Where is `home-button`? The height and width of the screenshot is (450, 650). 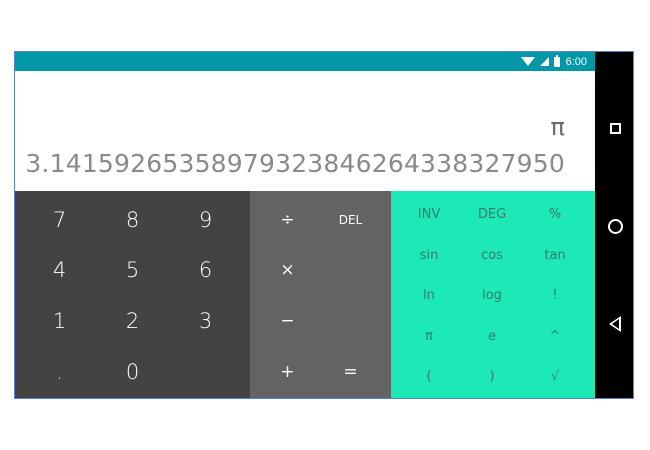
home-button is located at coordinates (614, 226).